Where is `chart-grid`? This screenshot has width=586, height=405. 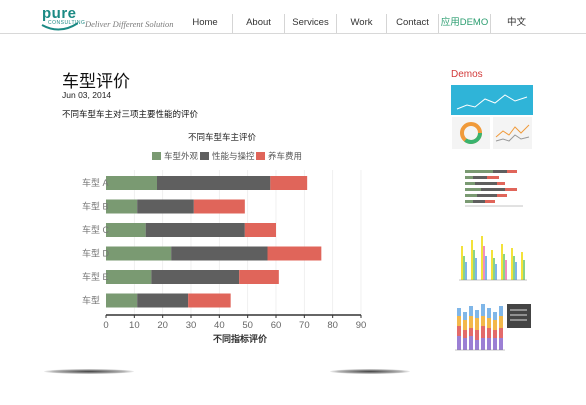
chart-grid is located at coordinates (247, 242).